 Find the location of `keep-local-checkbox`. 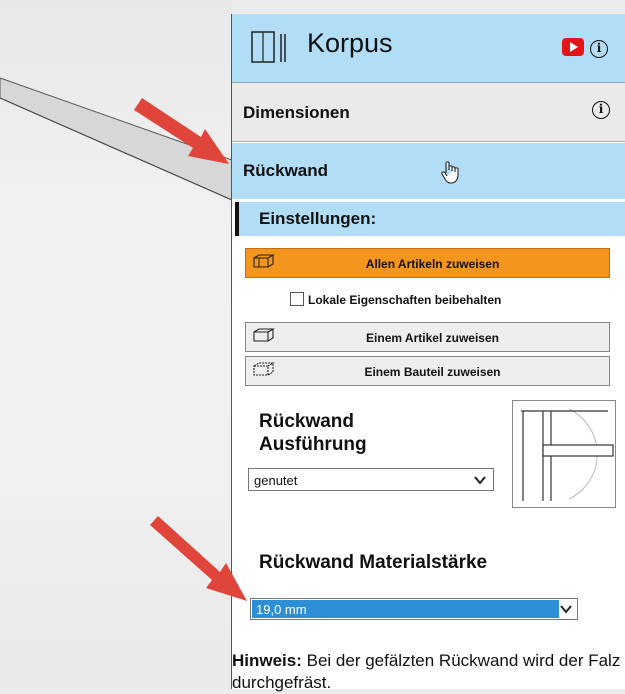

keep-local-checkbox is located at coordinates (297, 299).